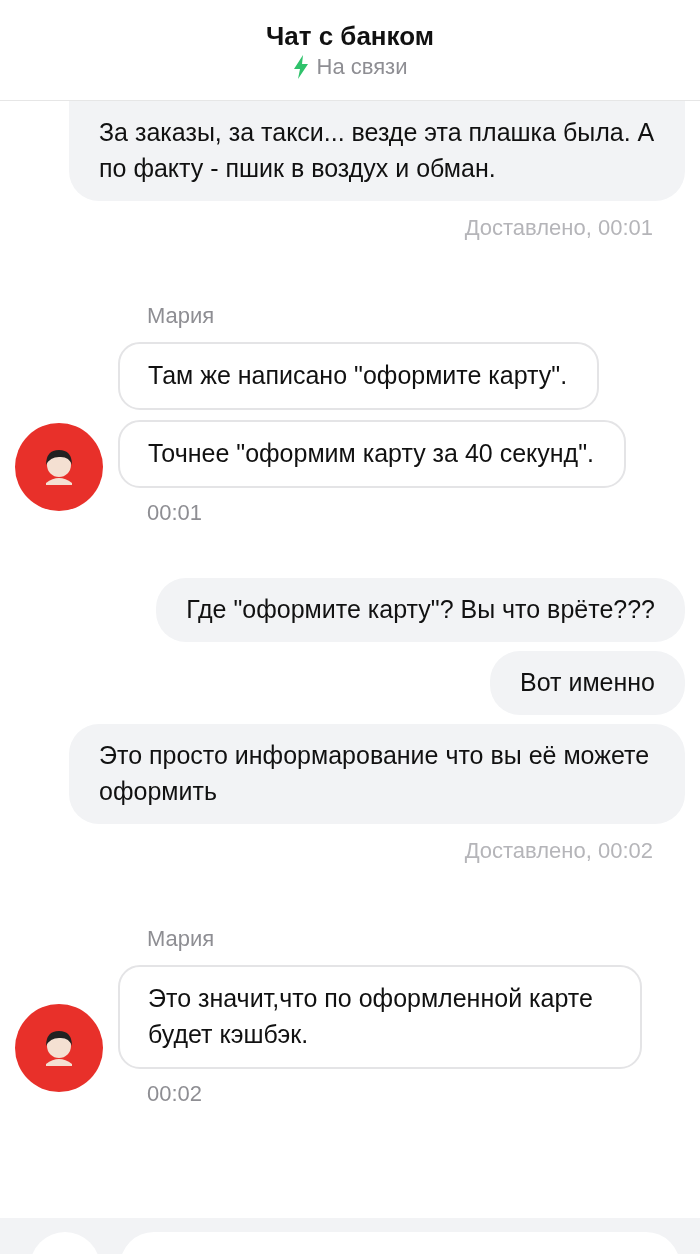 Image resolution: width=700 pixels, height=1254 pixels. I want to click on message-bubble: Это значит,что по оформленной карте будет кэшбэк., so click(380, 1017).